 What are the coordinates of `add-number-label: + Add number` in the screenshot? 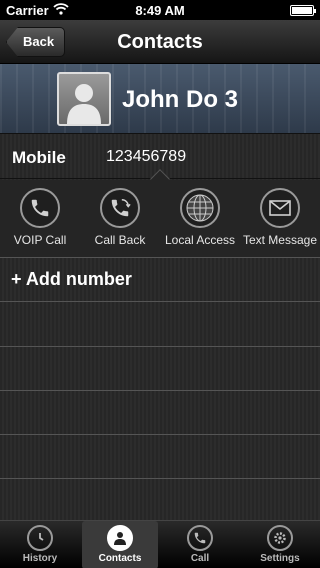 It's located at (71, 279).